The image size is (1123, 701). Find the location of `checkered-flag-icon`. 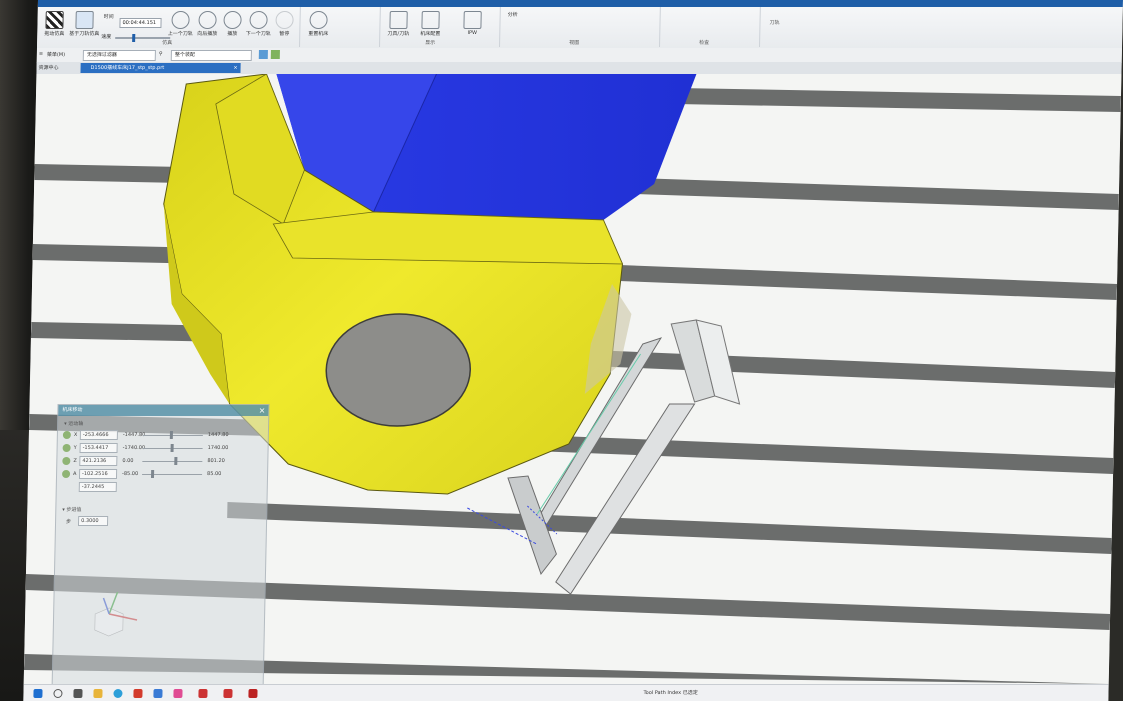

checkered-flag-icon is located at coordinates (54, 20).